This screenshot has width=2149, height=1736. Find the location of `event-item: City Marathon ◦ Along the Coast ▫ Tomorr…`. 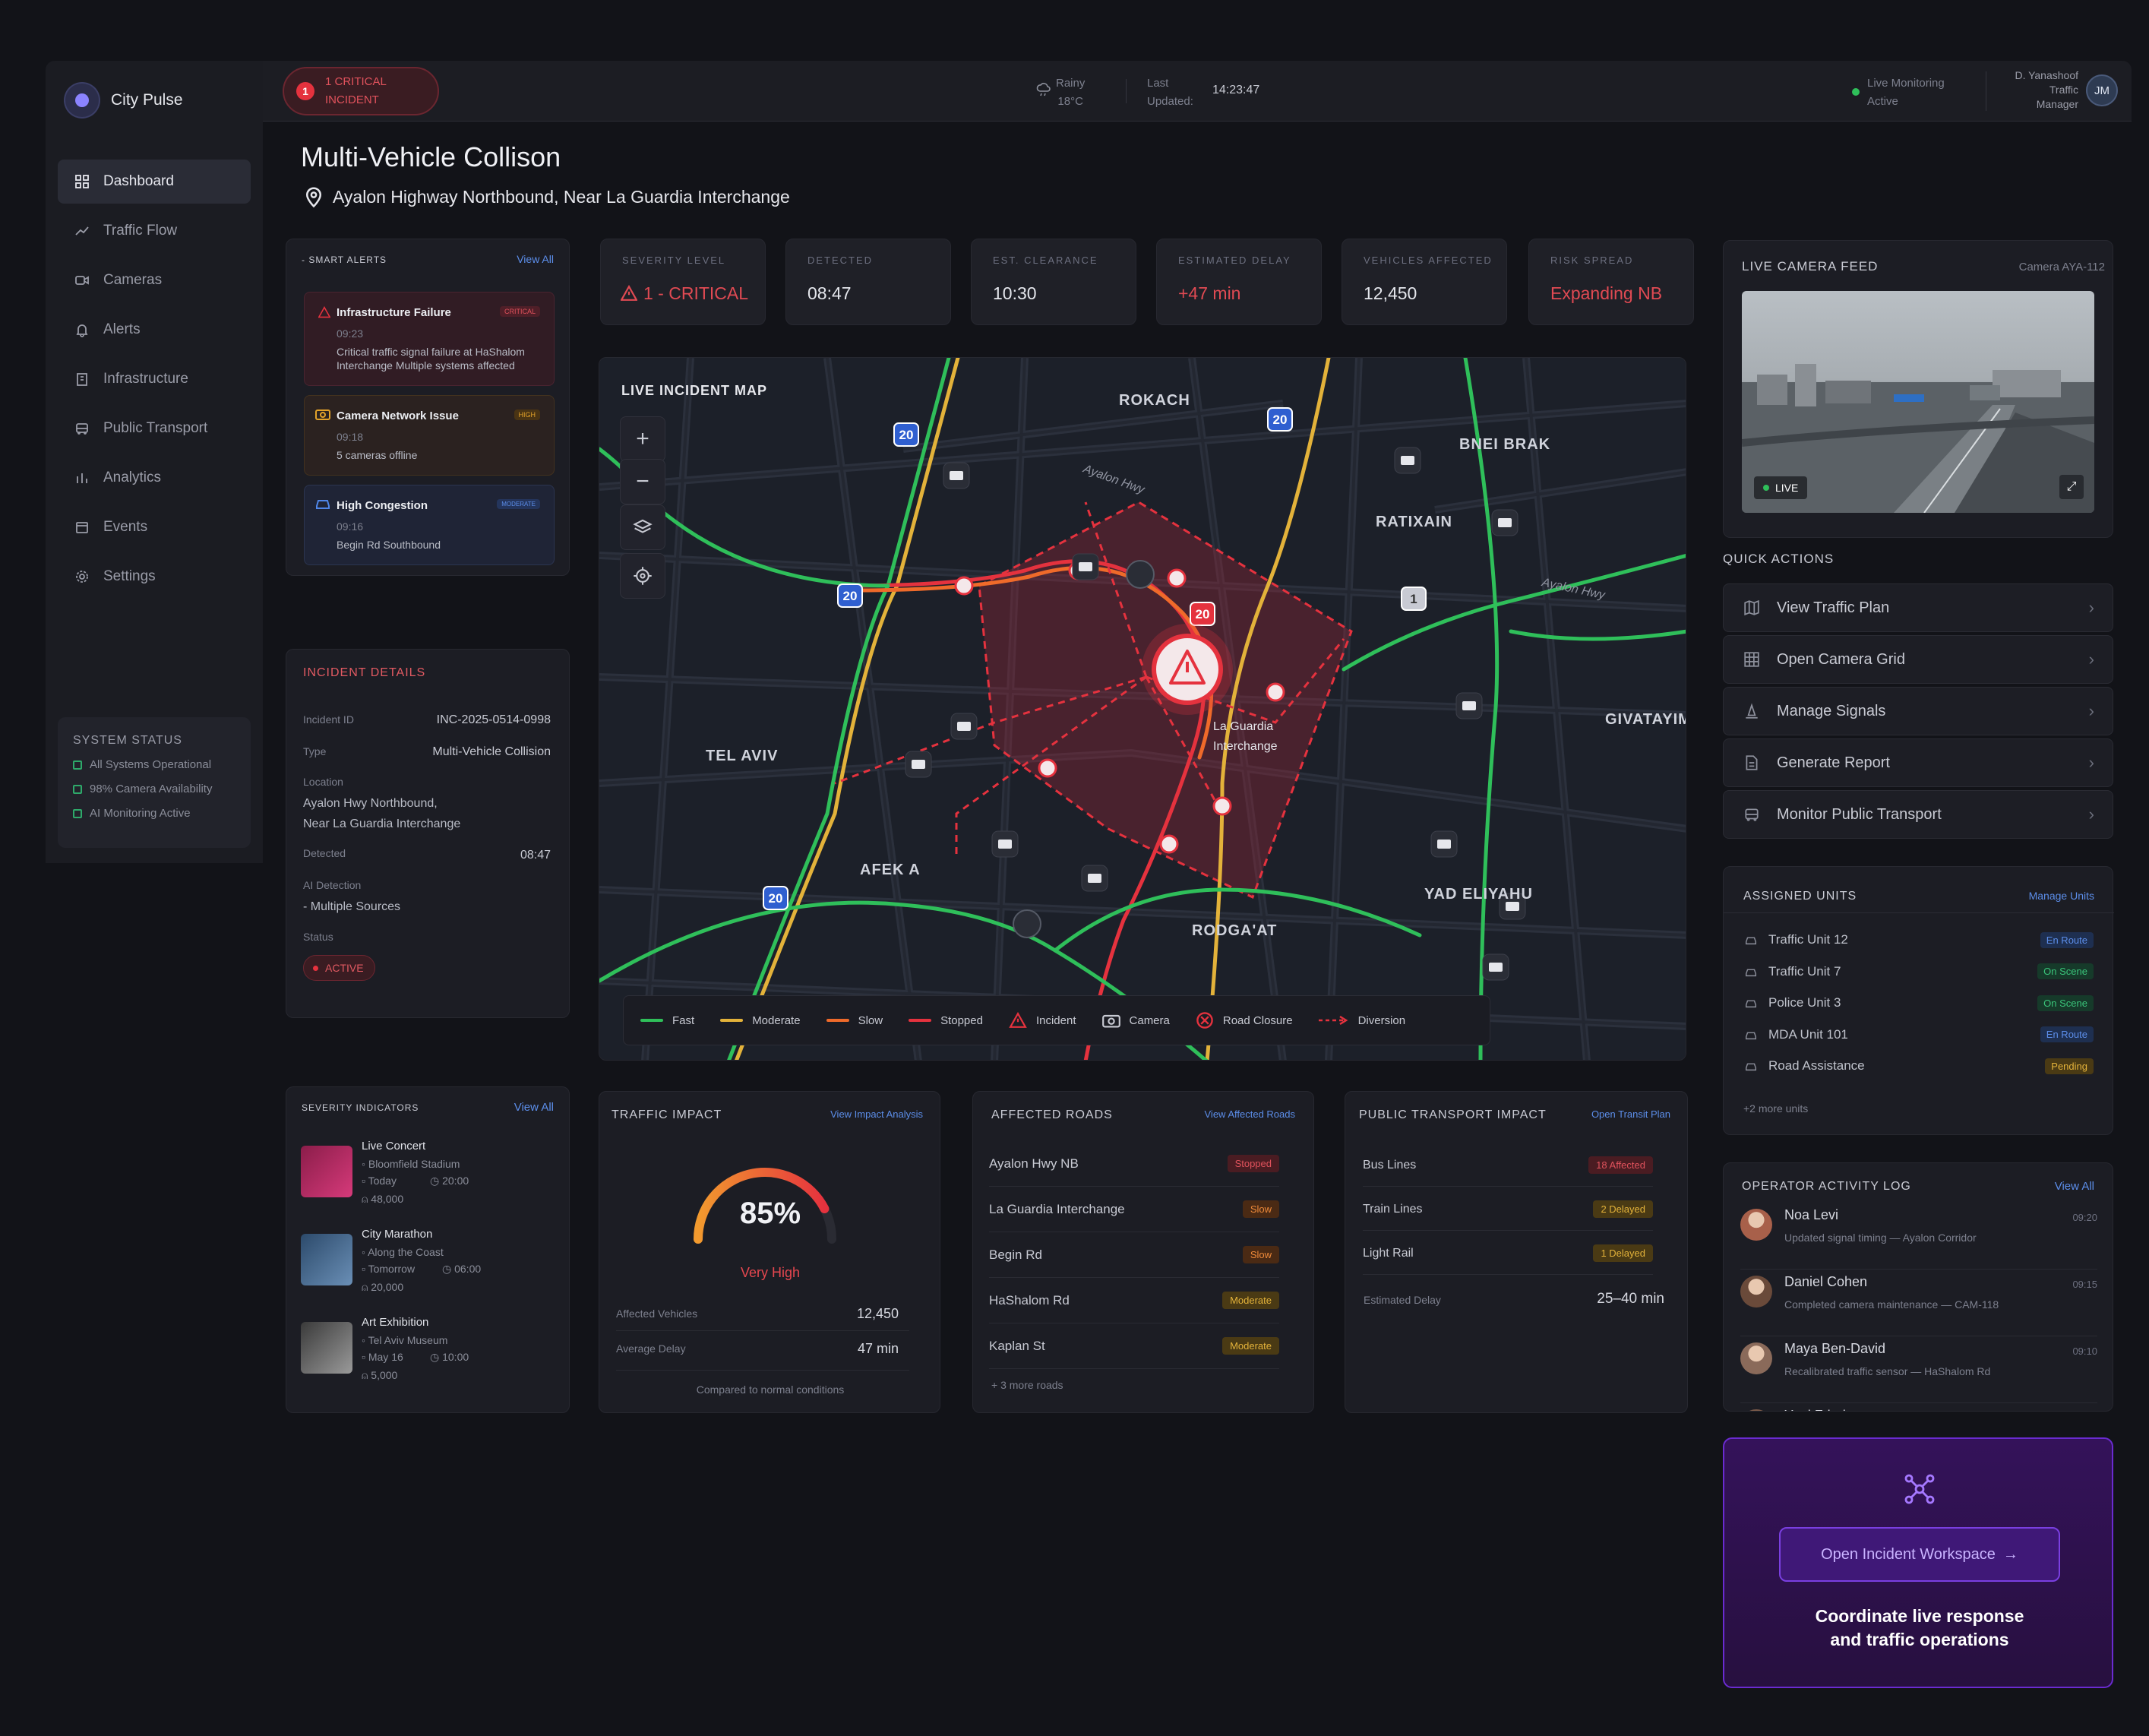

event-item: City Marathon ◦ Along the Coast ▫ Tomorr… is located at coordinates (430, 1269).